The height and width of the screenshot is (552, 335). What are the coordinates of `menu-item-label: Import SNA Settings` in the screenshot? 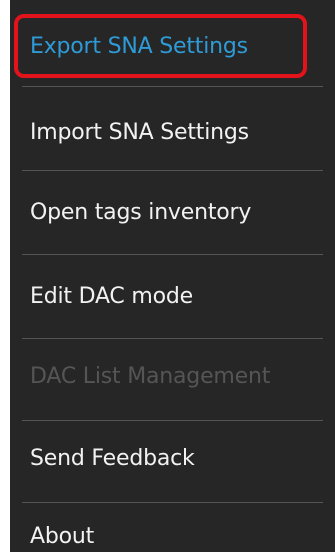 It's located at (139, 132).